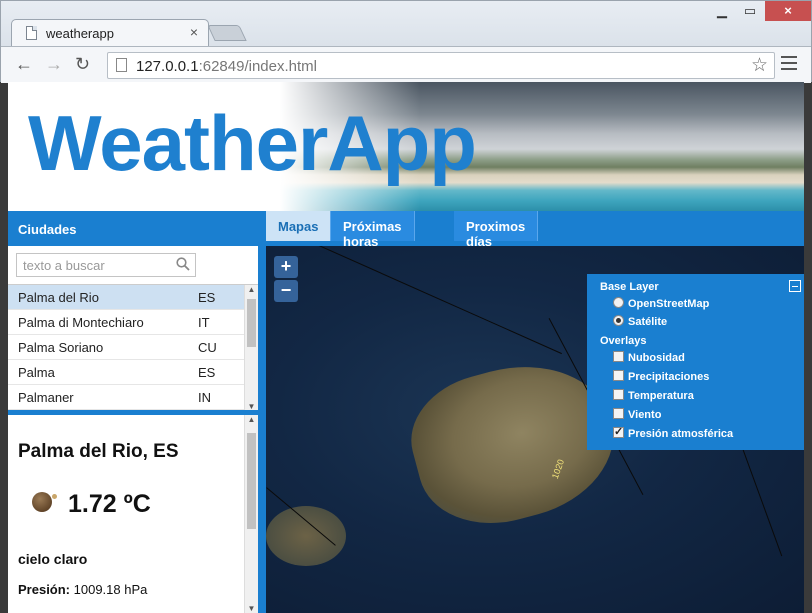  I want to click on city-country-code: CU, so click(207, 347).